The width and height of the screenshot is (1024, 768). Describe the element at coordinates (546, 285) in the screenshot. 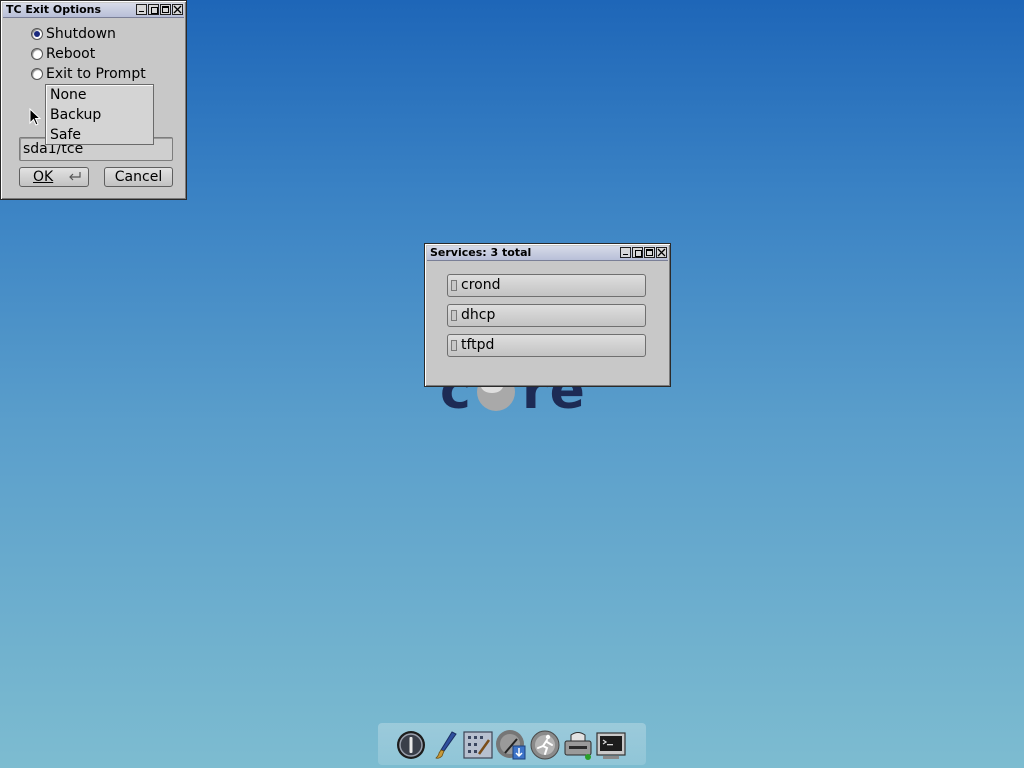

I see `service-toggle-crond: crond` at that location.